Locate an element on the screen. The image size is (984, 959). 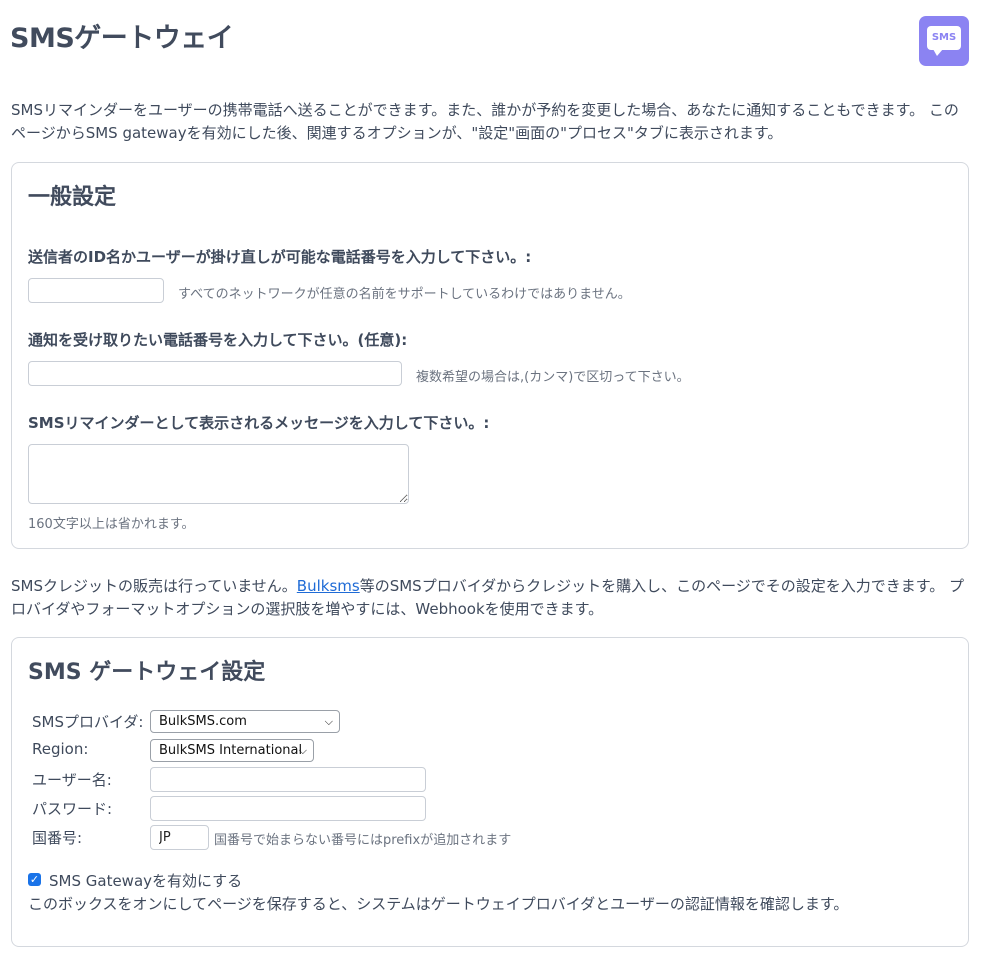
username-input is located at coordinates (288, 779).